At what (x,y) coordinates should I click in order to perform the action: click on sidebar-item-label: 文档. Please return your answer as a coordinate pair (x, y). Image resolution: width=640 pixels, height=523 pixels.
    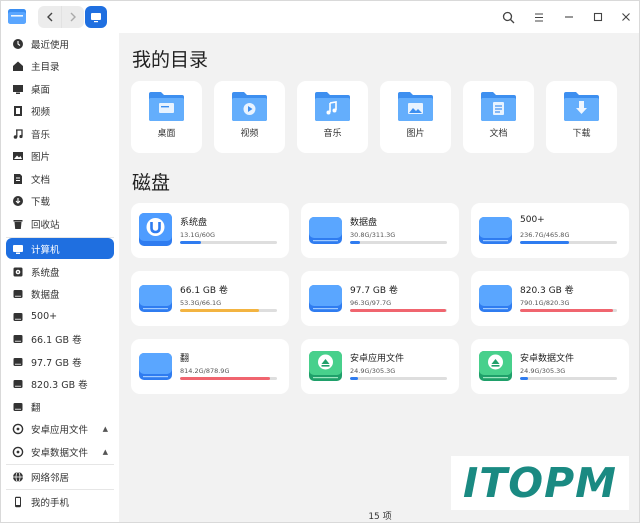
    Looking at the image, I should click on (41, 180).